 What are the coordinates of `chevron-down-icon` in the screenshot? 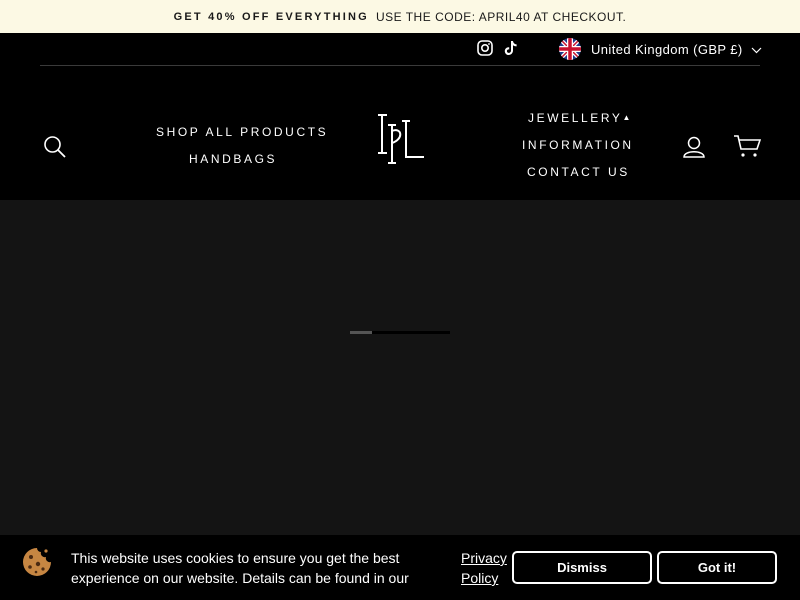 It's located at (756, 49).